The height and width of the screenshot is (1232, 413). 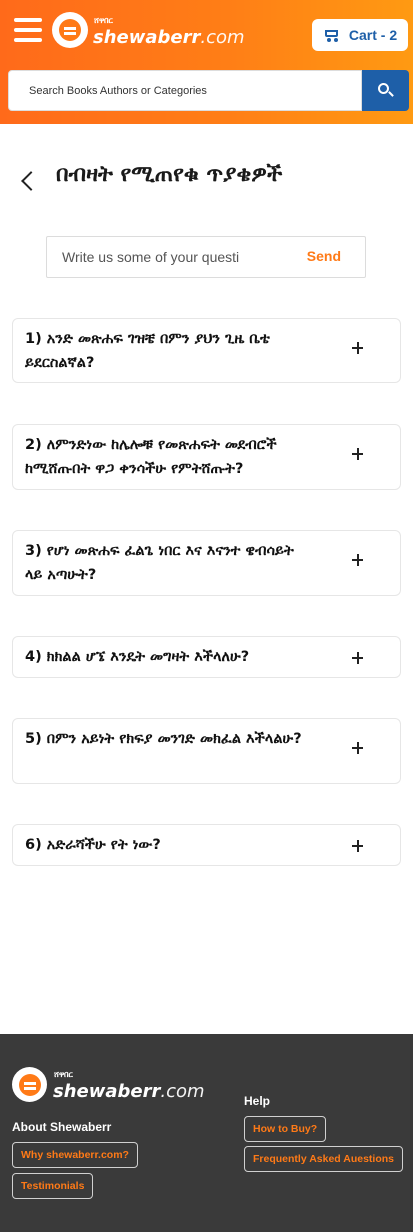 I want to click on faq-item-4: 4) ክክልል ሆኜ እንዴት መግዛት እችላለሁ?, so click(x=206, y=657).